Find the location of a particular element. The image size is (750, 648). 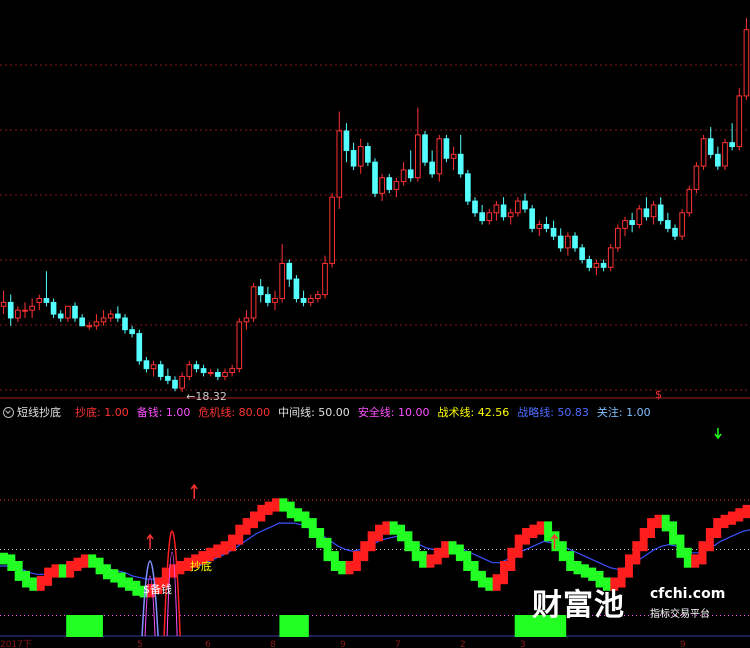

chao-di-label: 抄底 is located at coordinates (201, 566).